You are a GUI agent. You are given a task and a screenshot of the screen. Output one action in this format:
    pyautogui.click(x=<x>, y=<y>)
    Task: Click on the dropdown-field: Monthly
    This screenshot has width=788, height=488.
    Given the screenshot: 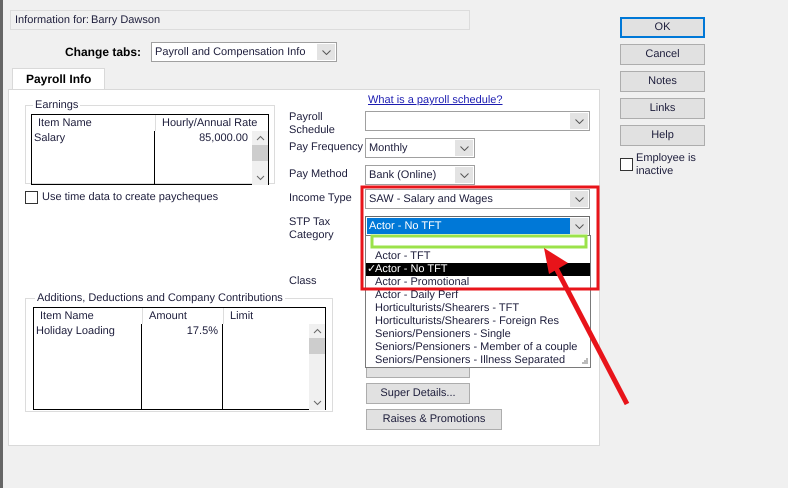 What is the action you would take?
    pyautogui.click(x=420, y=148)
    